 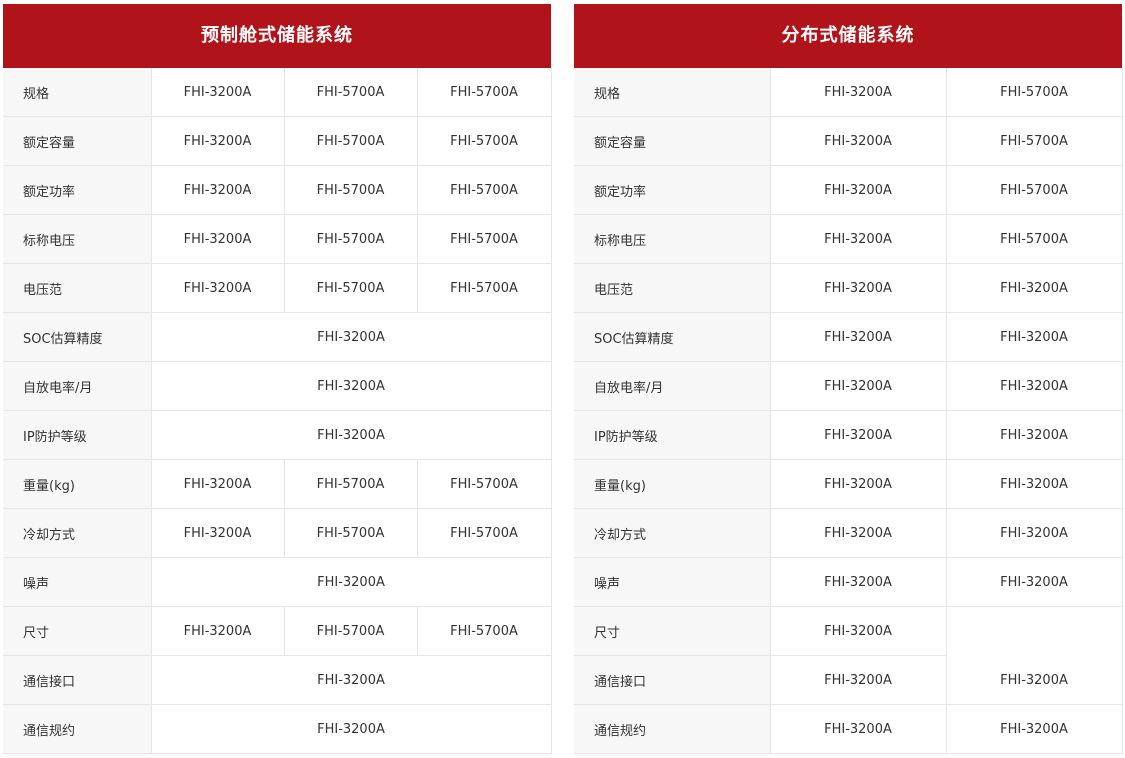 I want to click on table-row: 额定容量 FHI-3200A FHI-5700A FHI-5700A, so click(x=277, y=141).